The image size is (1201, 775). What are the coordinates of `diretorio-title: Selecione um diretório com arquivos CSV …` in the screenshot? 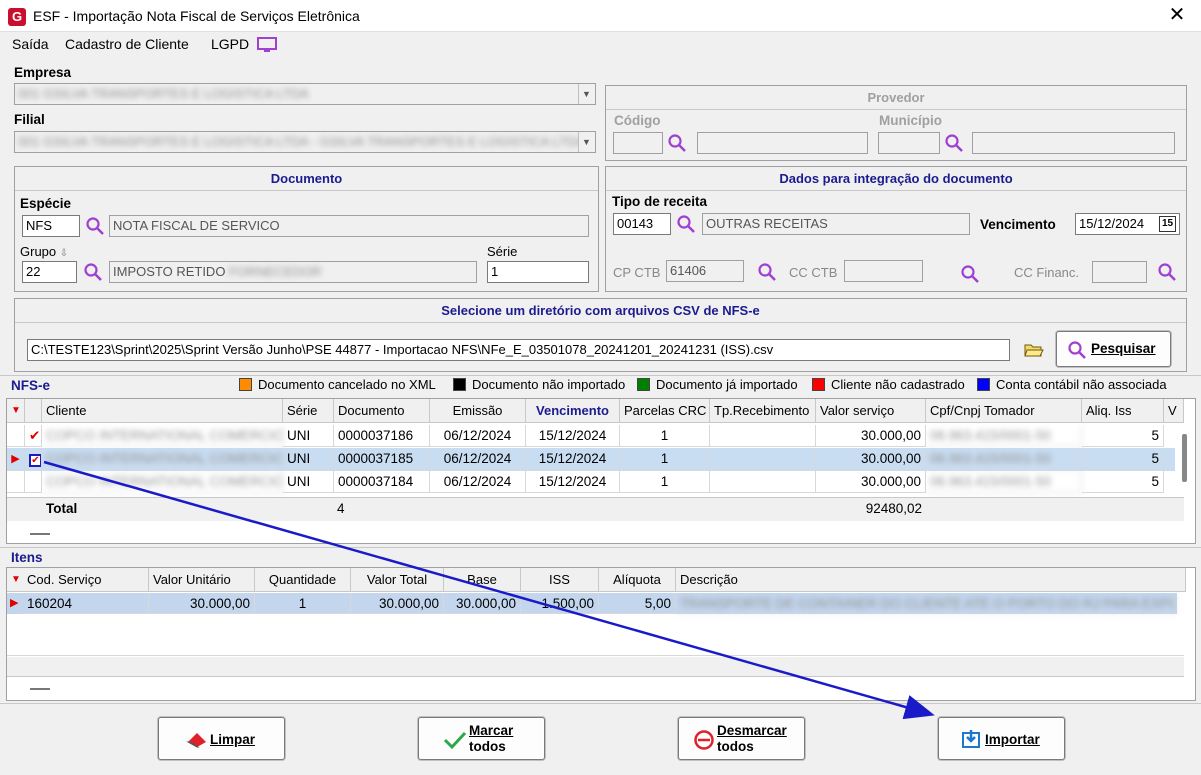 It's located at (600, 311).